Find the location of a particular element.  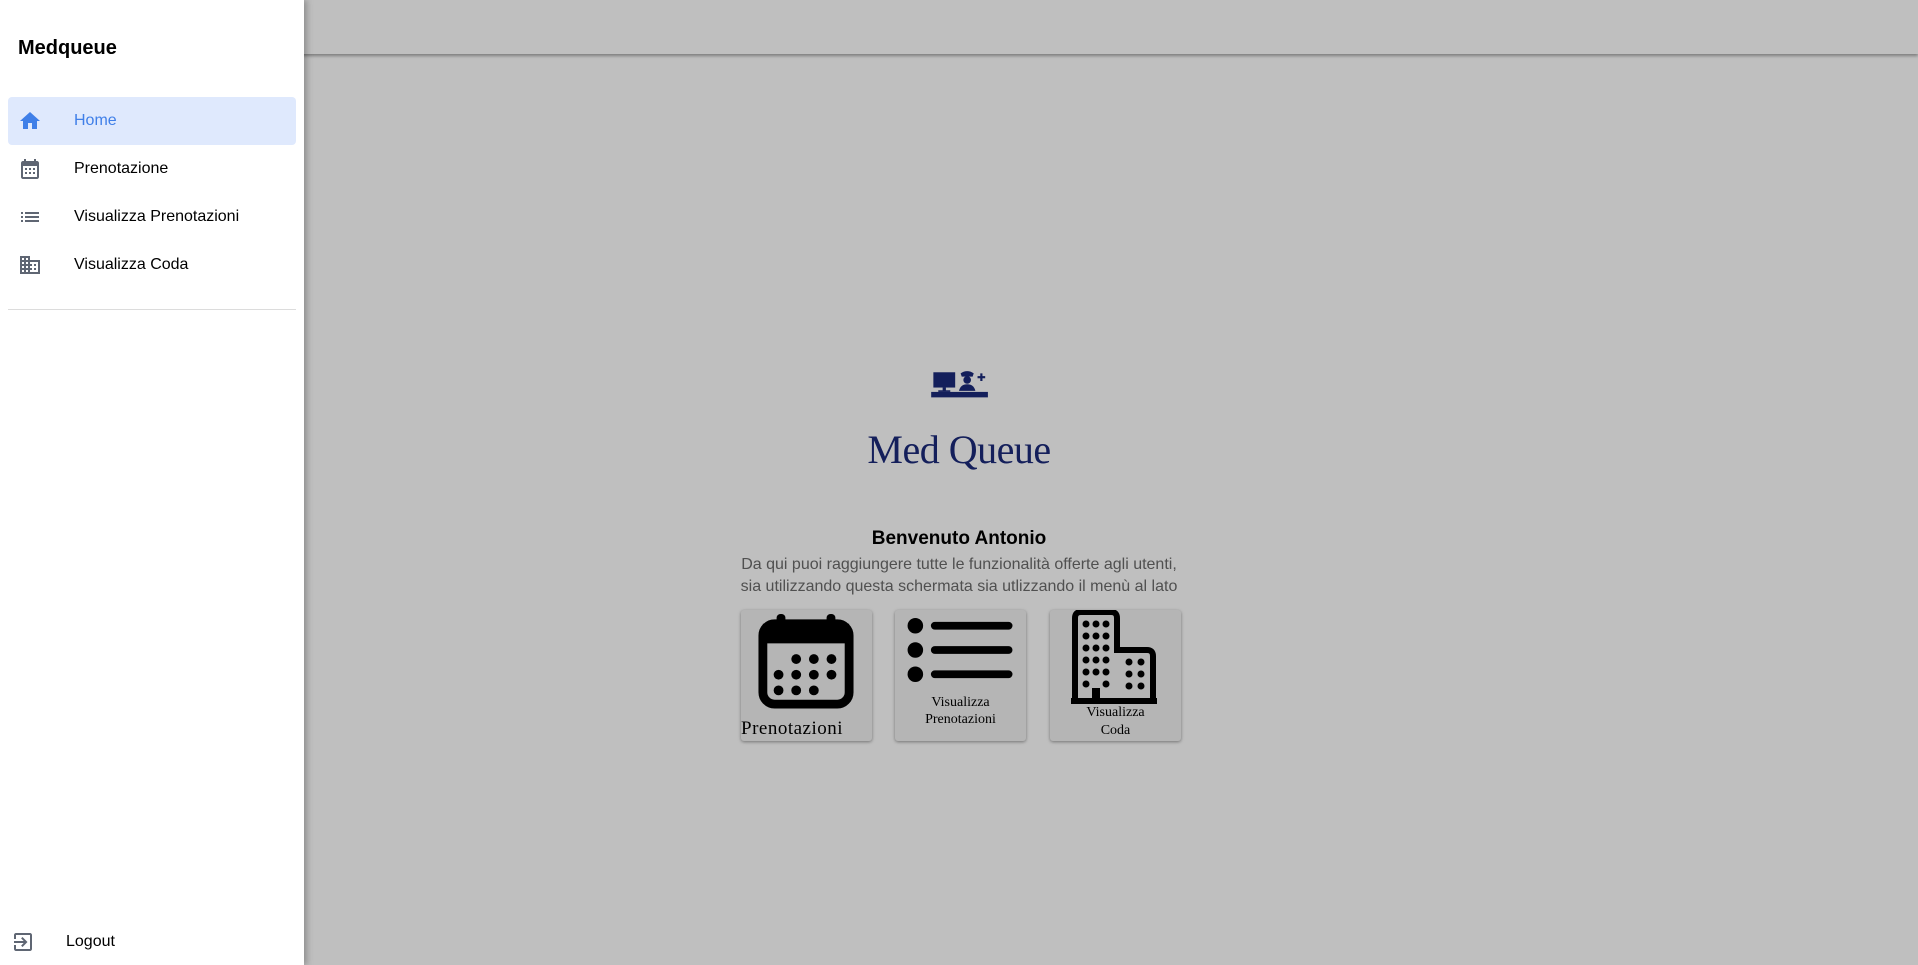

logout-icon is located at coordinates (23, 942).